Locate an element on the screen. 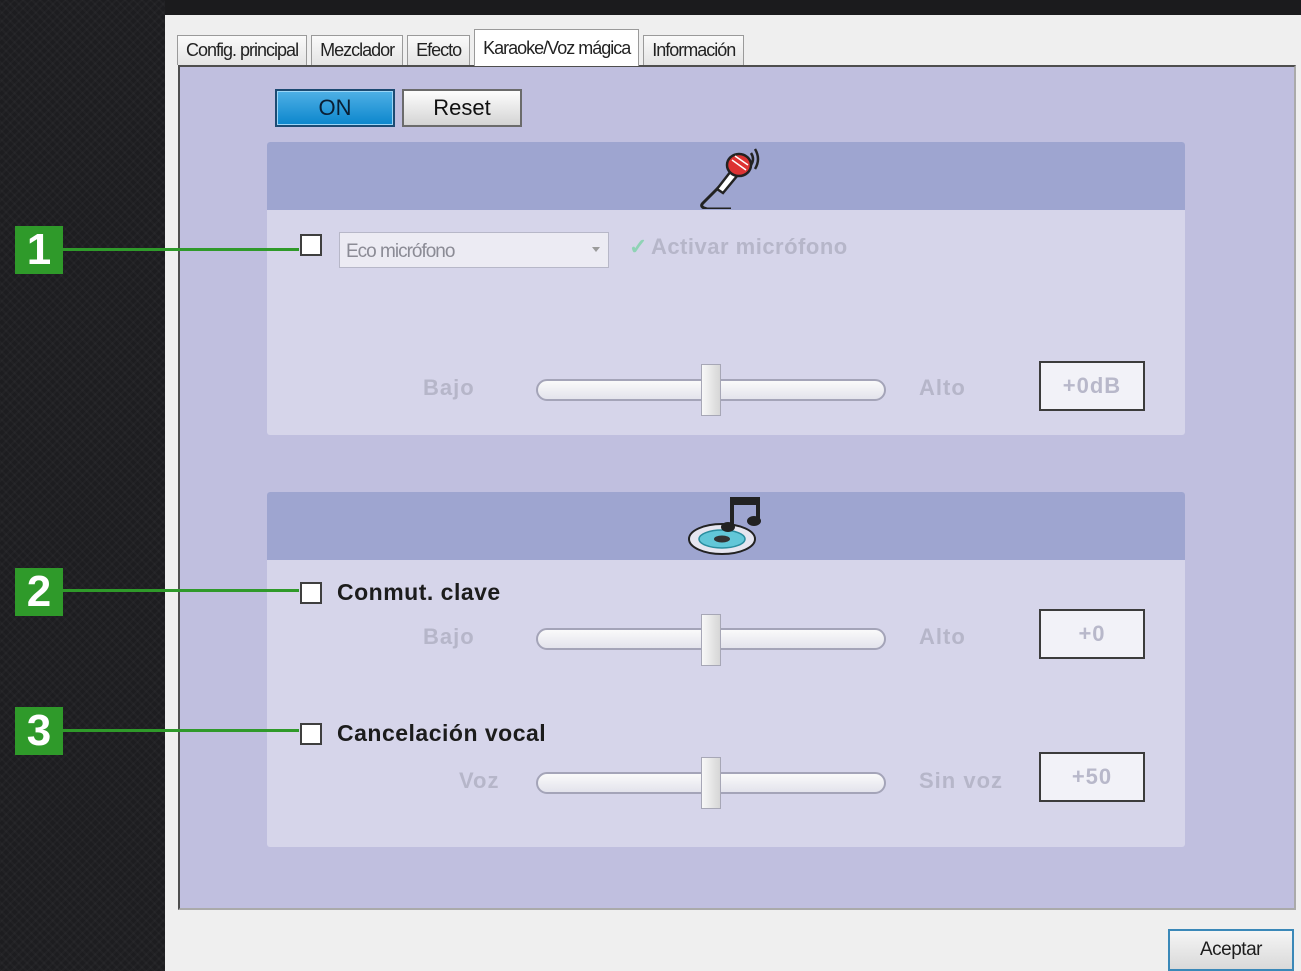 The height and width of the screenshot is (971, 1301). checkmark-icon: ✓ is located at coordinates (638, 246).